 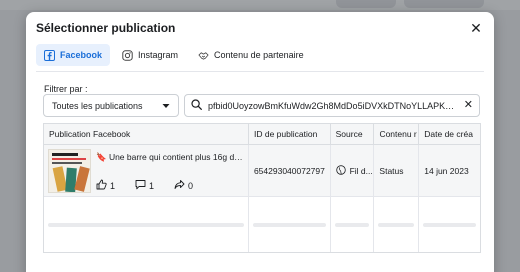 I want to click on caret-down-icon, so click(x=166, y=106).